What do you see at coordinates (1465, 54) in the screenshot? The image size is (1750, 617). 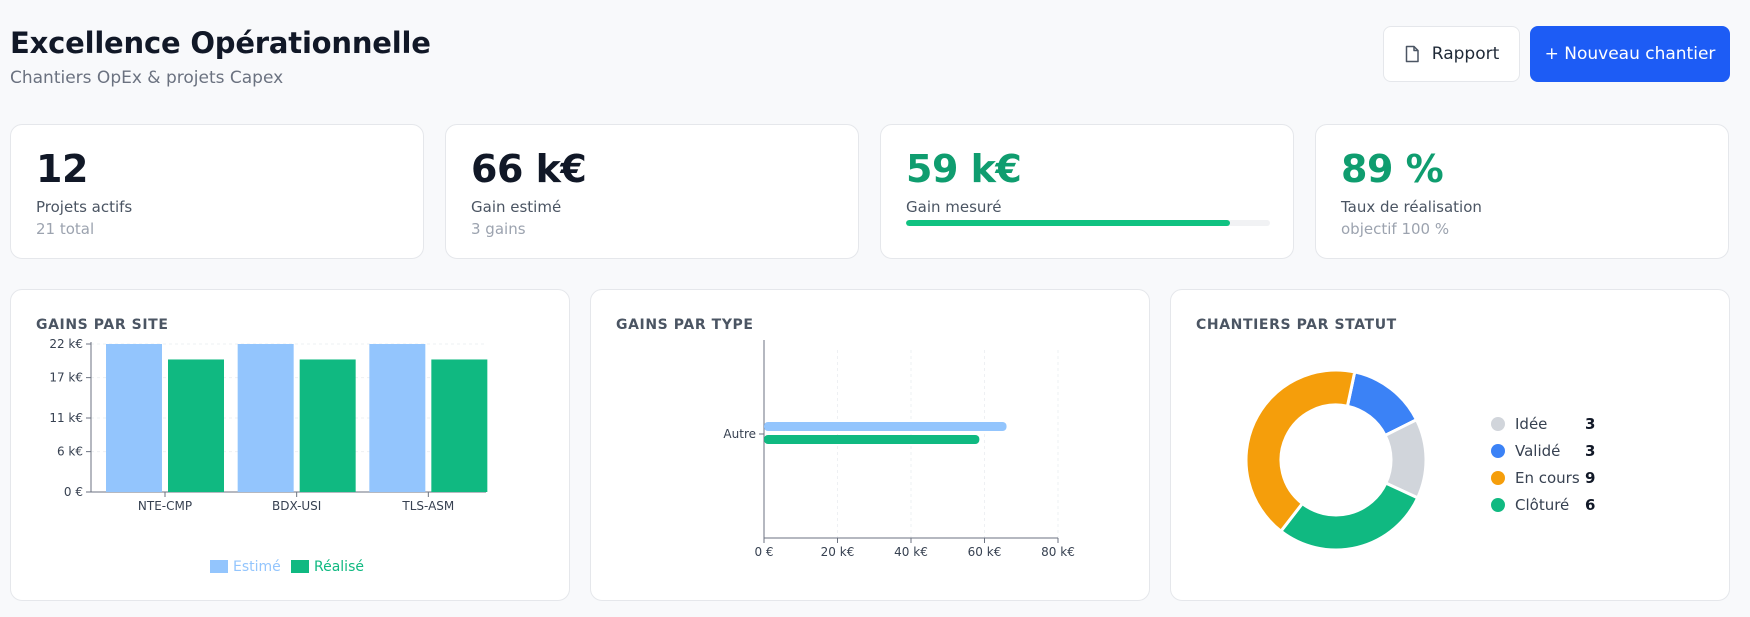 I see `report-button-label: Rapport` at bounding box center [1465, 54].